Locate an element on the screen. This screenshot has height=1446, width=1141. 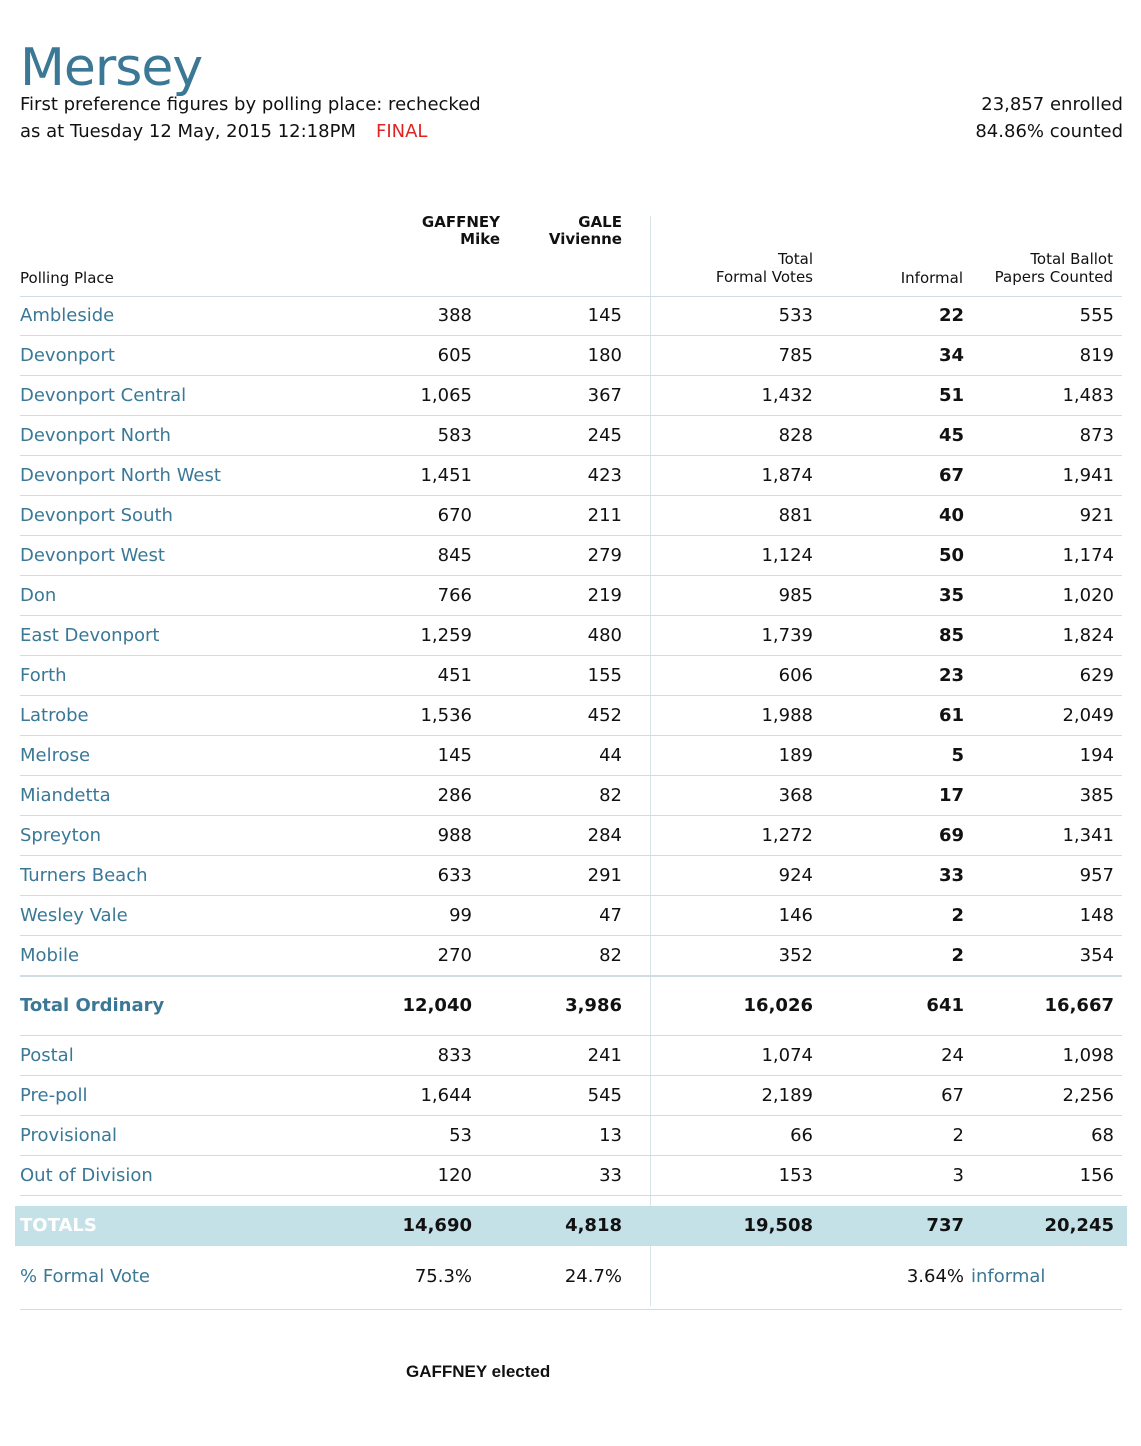
polling-place-link: Mobile is located at coordinates (49, 955).